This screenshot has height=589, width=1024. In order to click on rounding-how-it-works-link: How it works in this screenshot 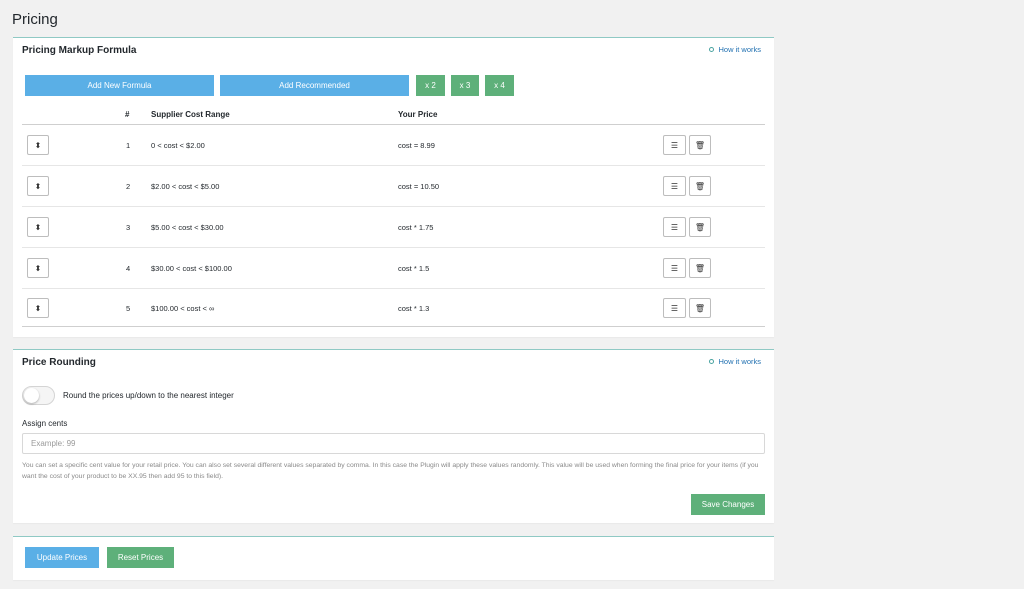, I will do `click(735, 361)`.